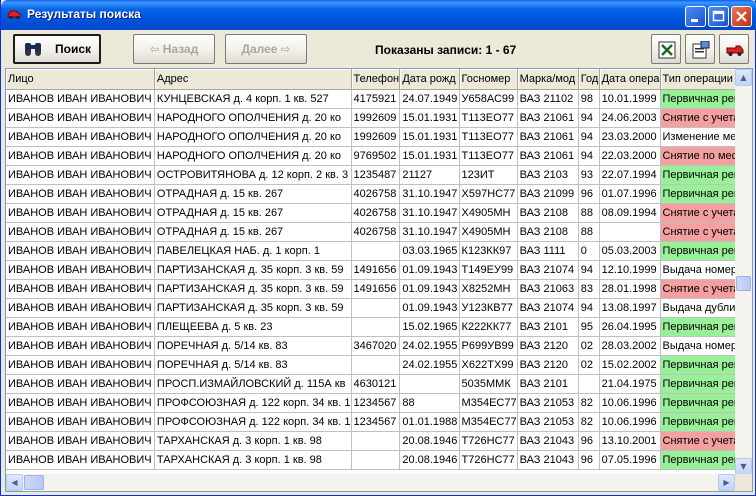  Describe the element at coordinates (726, 482) in the screenshot. I see `scroll-right-button: ▶` at that location.